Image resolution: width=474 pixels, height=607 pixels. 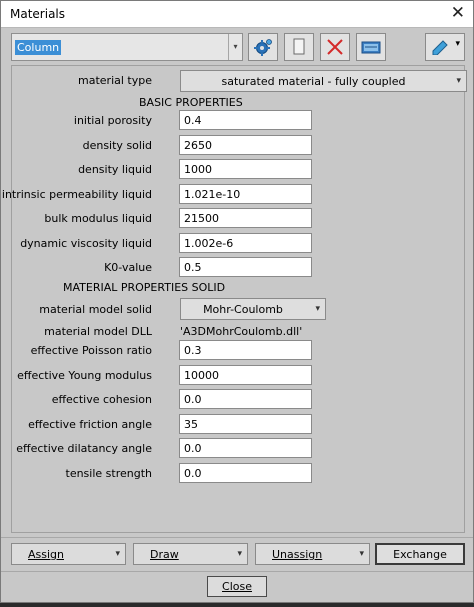 I want to click on properties-button, so click(x=263, y=47).